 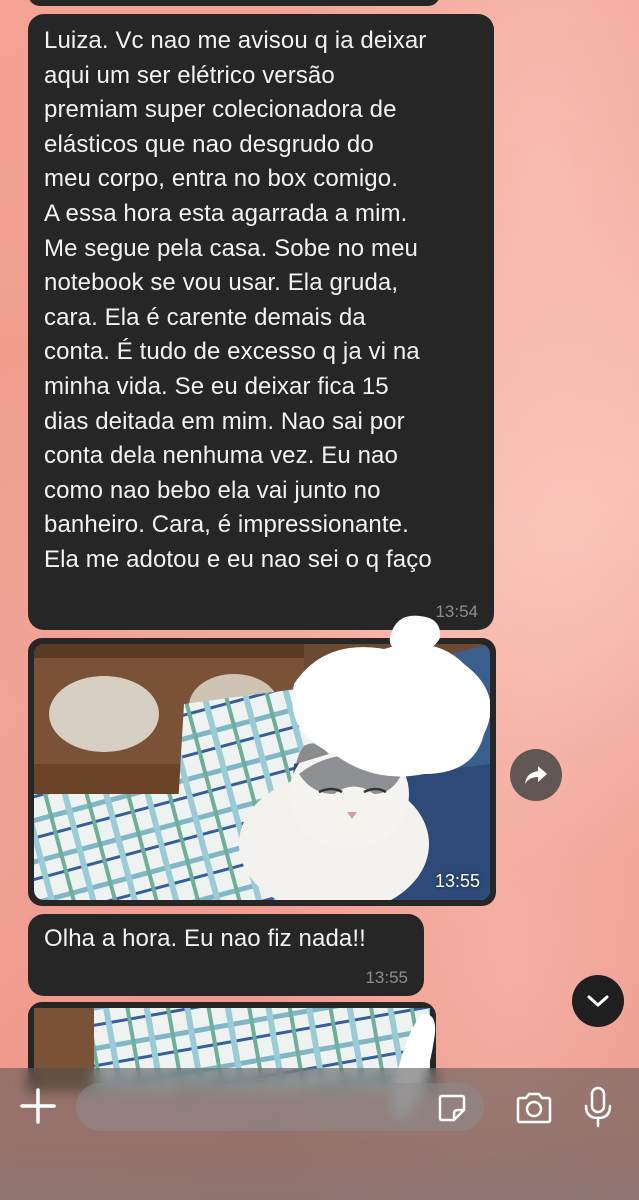 I want to click on chevron-down-icon, so click(x=598, y=1001).